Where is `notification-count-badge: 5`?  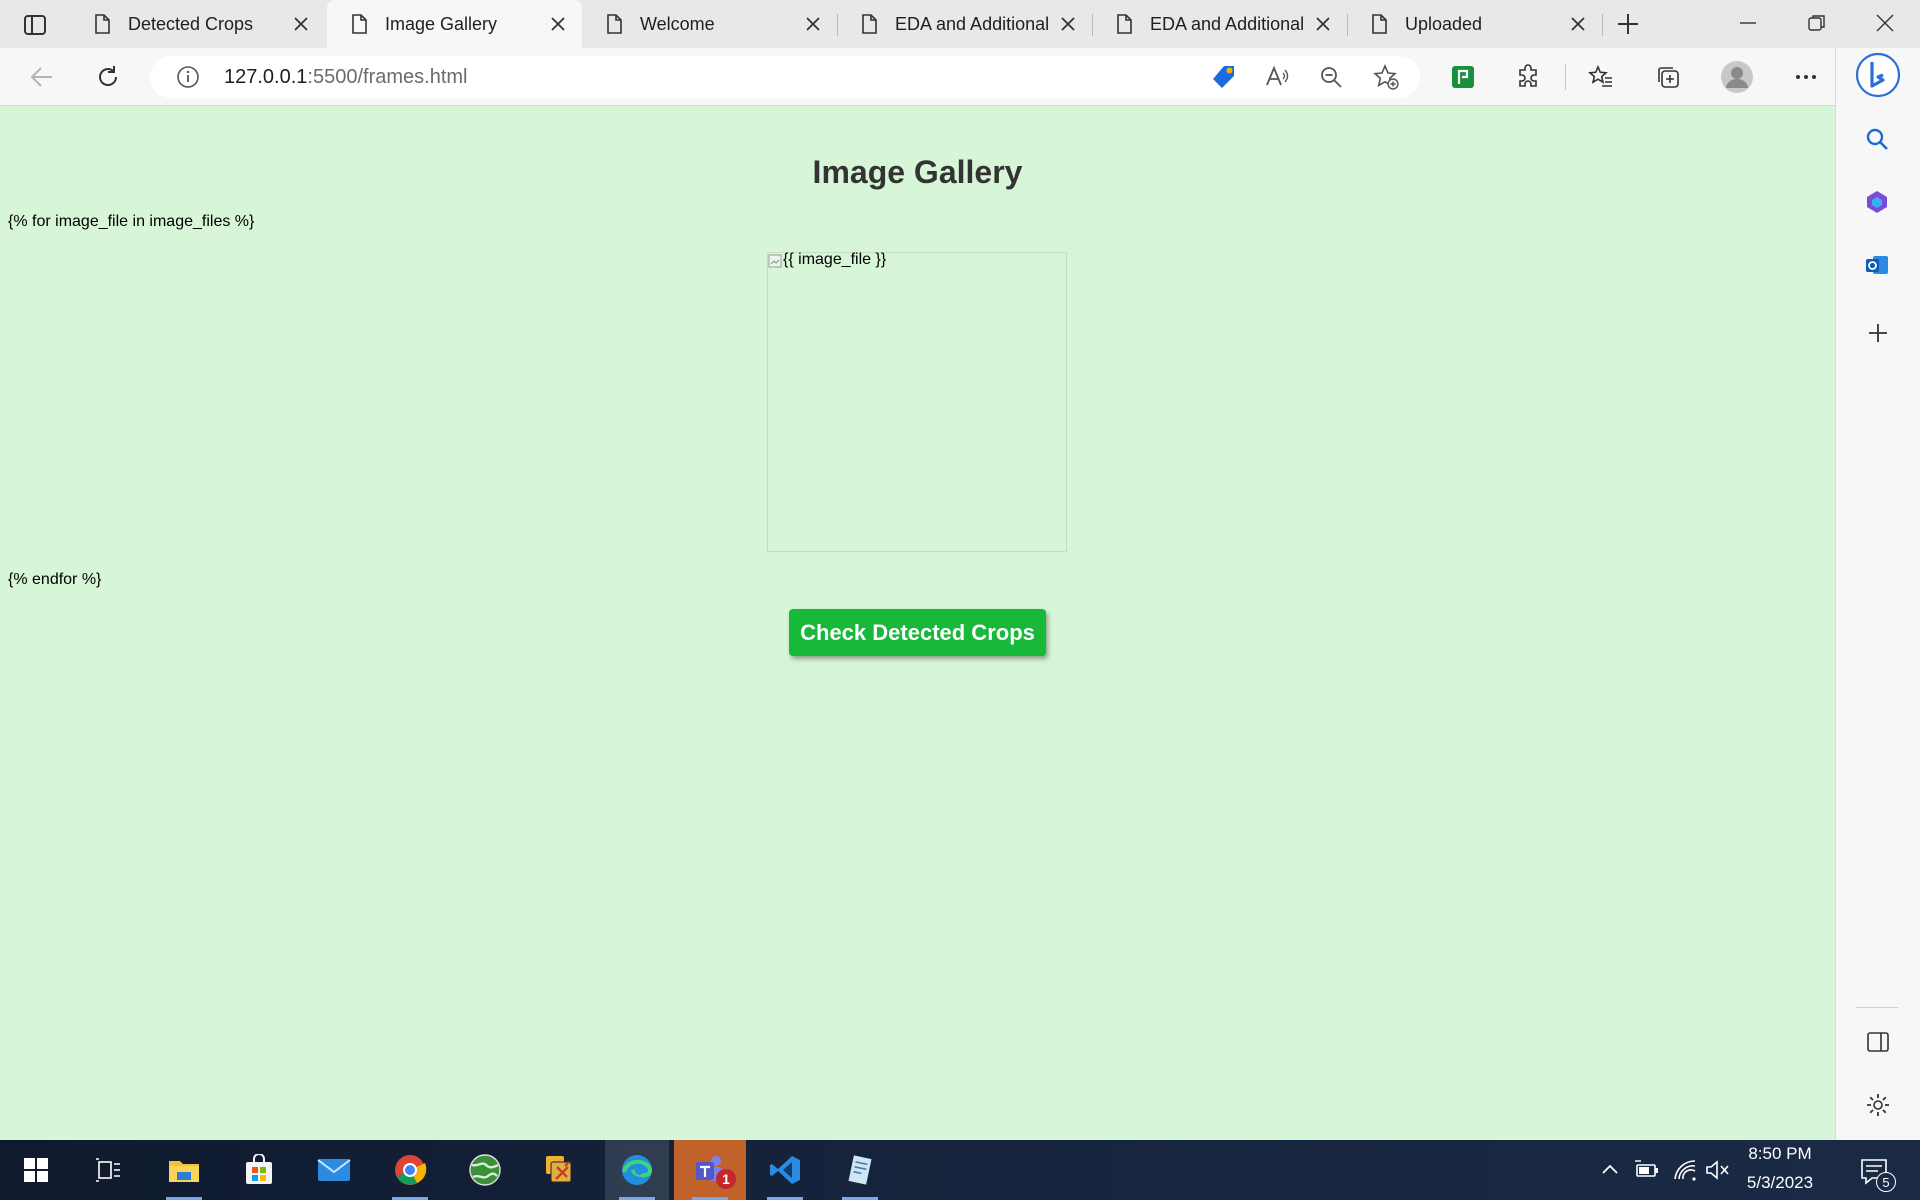 notification-count-badge: 5 is located at coordinates (1886, 1182).